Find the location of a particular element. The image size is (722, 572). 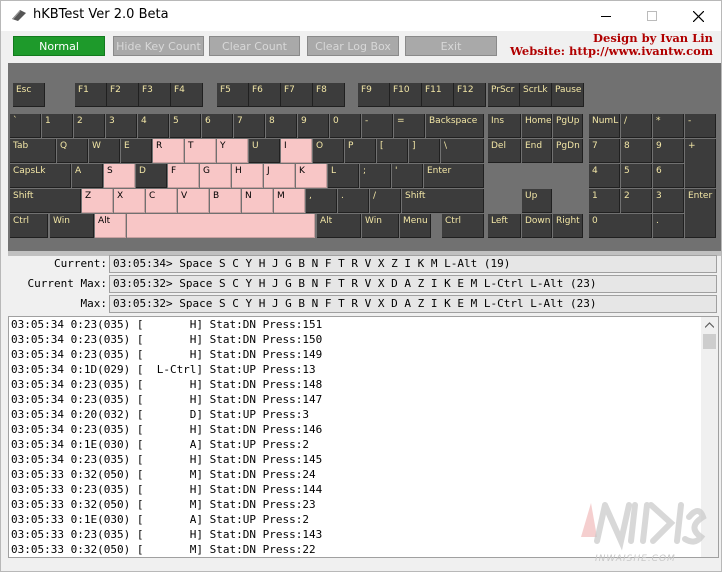

key-l: L is located at coordinates (343, 176).